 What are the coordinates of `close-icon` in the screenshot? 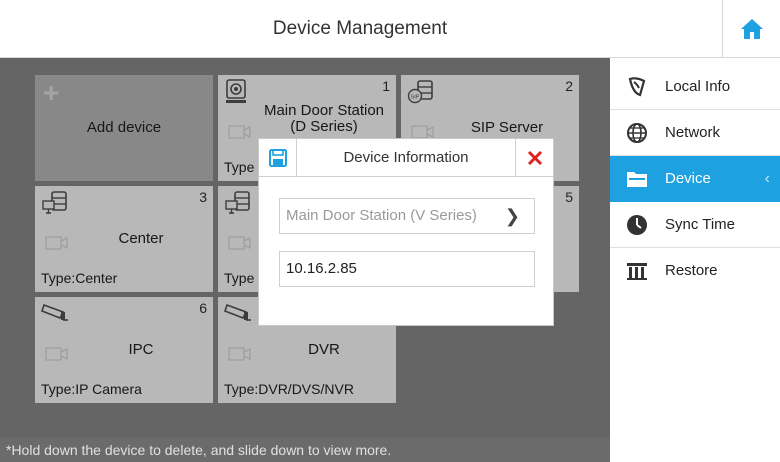 It's located at (534, 158).